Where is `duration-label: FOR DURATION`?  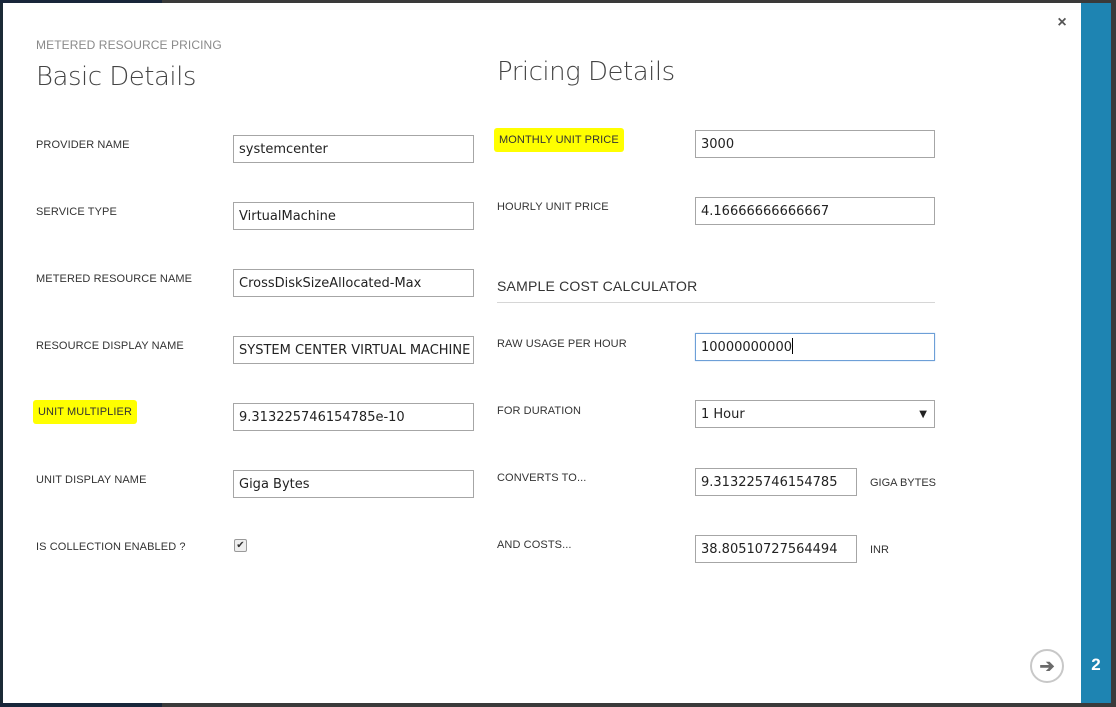 duration-label: FOR DURATION is located at coordinates (539, 411).